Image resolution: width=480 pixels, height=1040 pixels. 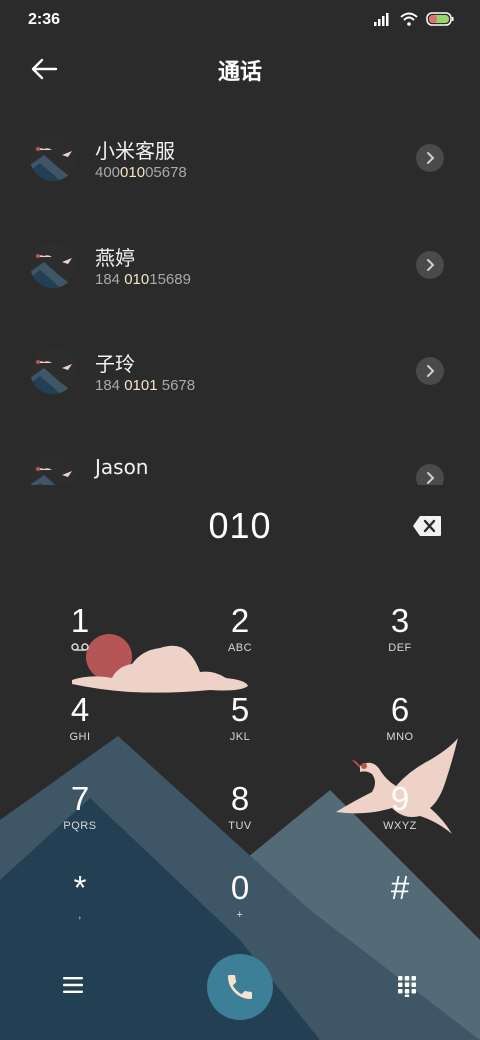 What do you see at coordinates (135, 151) in the screenshot?
I see `contact-name: 小米客服` at bounding box center [135, 151].